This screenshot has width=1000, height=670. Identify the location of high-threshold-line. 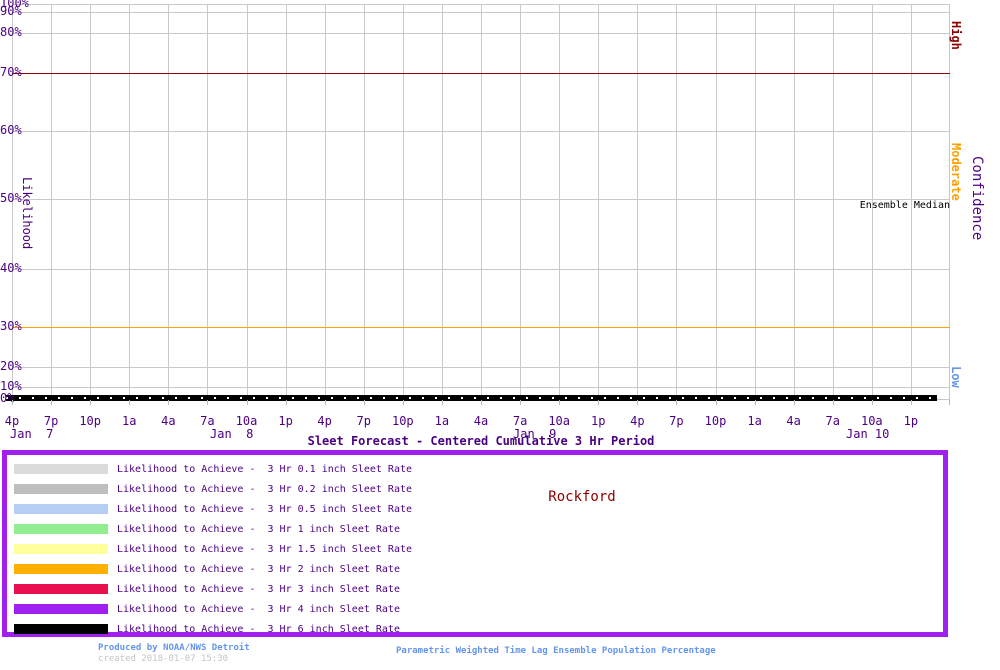
(481, 73).